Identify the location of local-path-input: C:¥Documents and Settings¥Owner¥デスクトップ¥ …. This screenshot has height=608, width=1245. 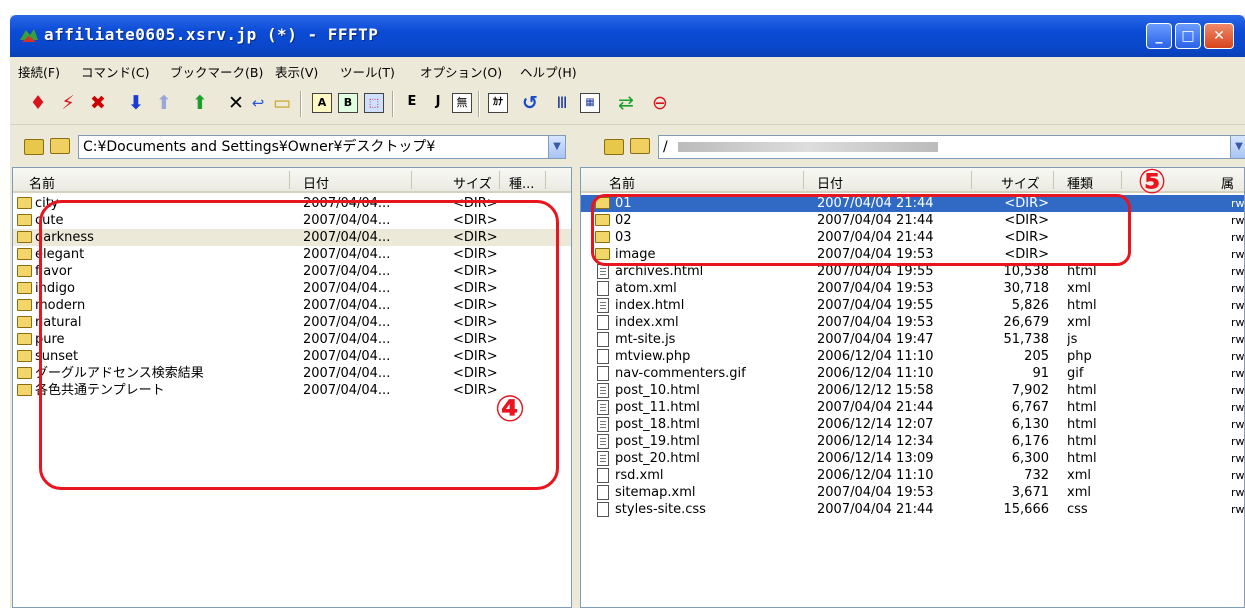
(322, 147).